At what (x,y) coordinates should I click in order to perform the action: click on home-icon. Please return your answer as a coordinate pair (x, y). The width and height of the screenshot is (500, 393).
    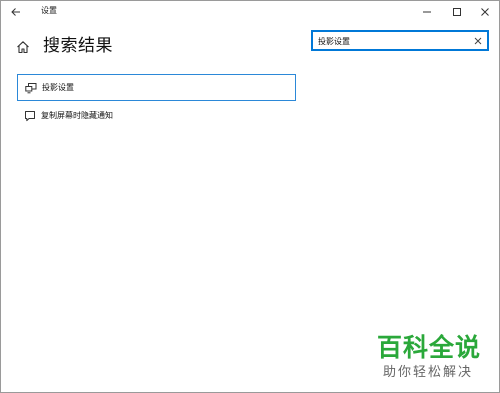
    Looking at the image, I should click on (23, 46).